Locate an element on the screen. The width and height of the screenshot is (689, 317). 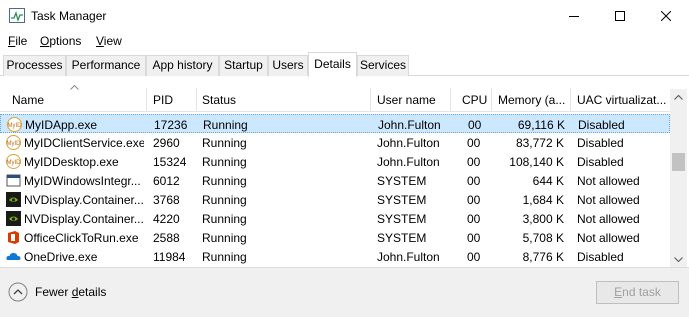
minimize-button is located at coordinates (574, 15).